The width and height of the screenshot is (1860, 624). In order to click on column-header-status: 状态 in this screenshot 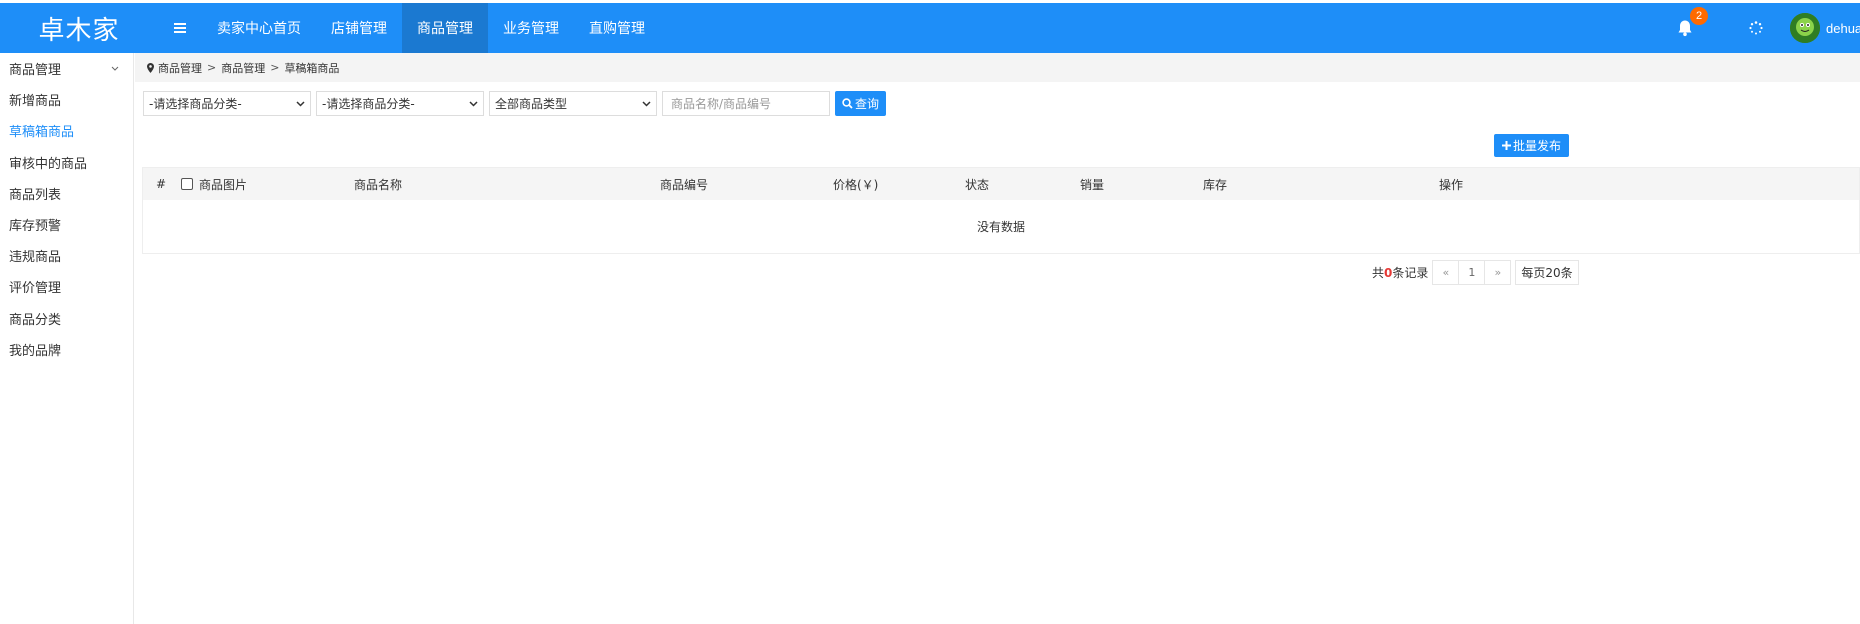, I will do `click(977, 184)`.